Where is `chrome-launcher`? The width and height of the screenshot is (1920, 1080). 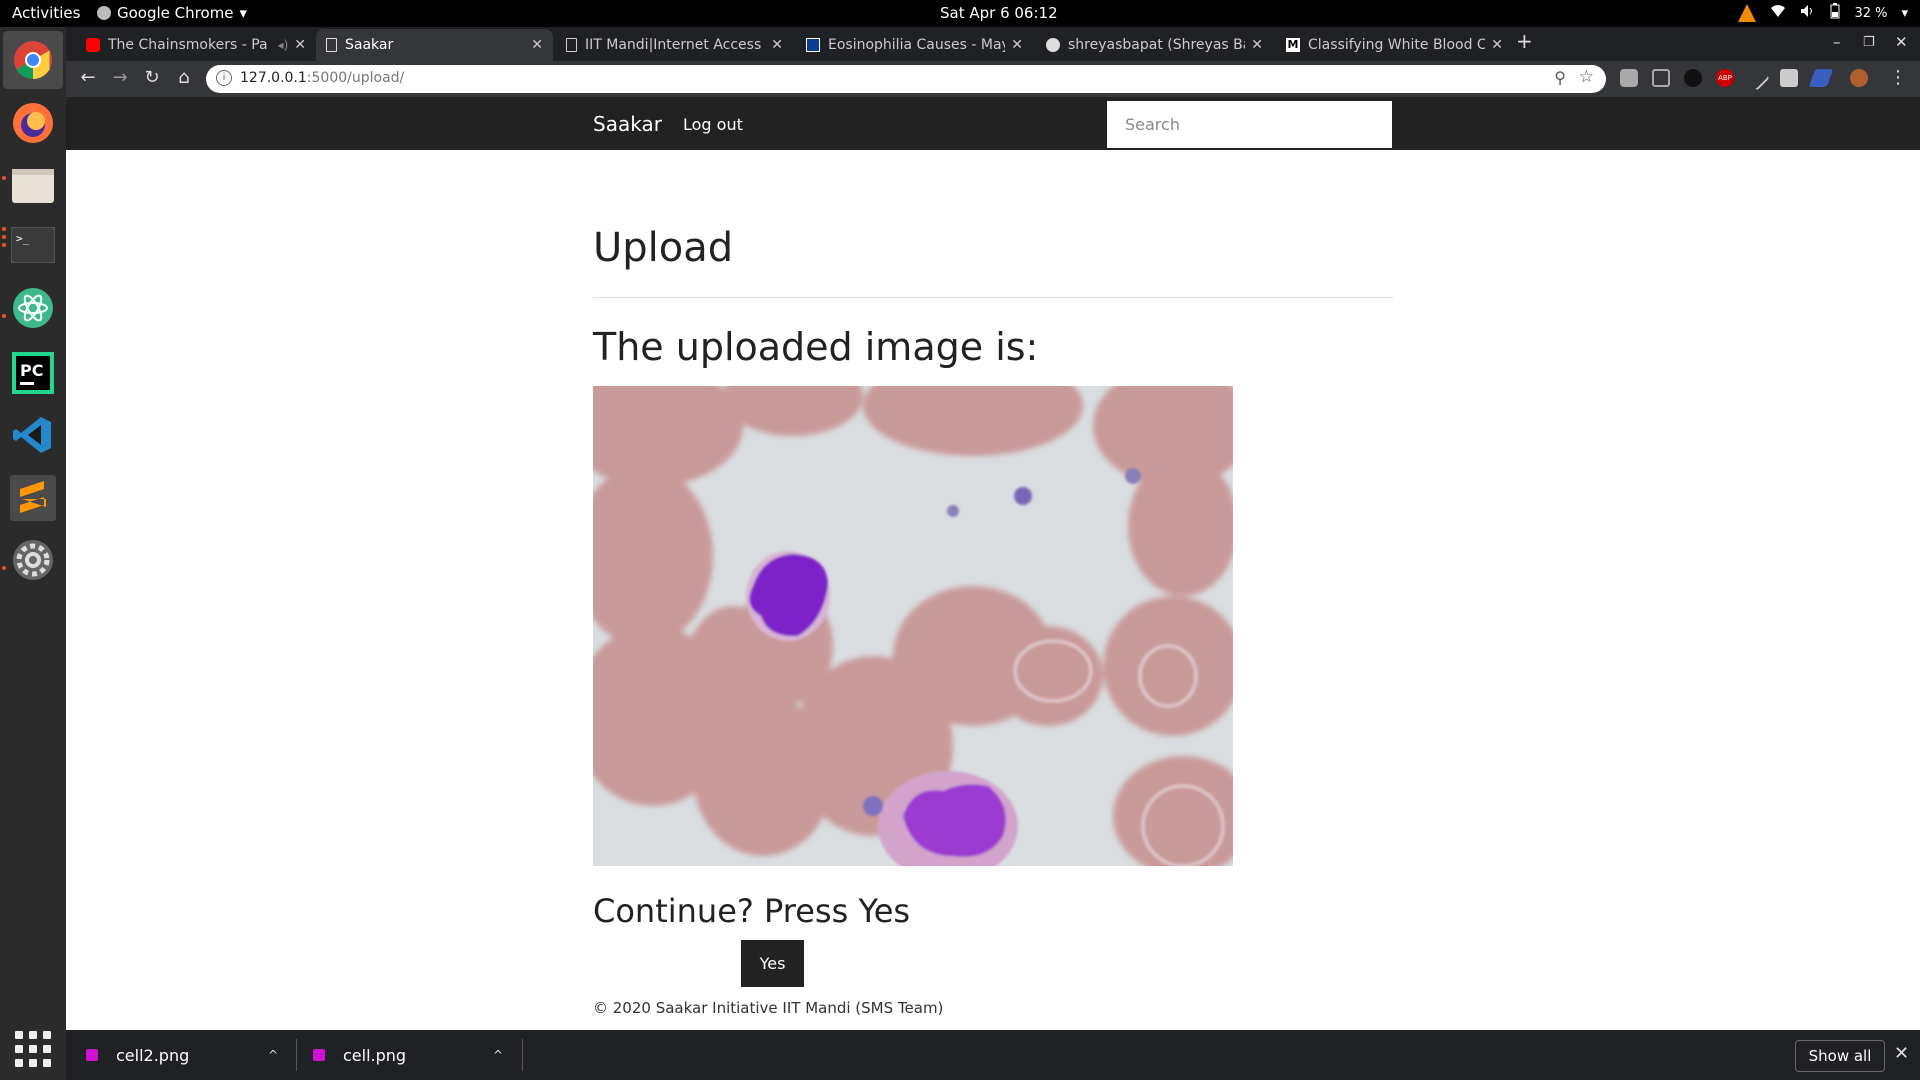 chrome-launcher is located at coordinates (33, 60).